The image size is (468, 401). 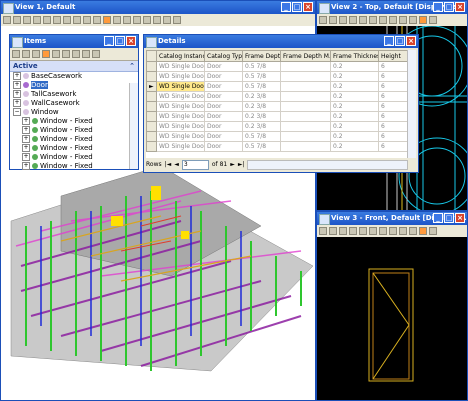 What do you see at coordinates (74, 66) in the screenshot?
I see `active-section-header: Active ⌃` at bounding box center [74, 66].